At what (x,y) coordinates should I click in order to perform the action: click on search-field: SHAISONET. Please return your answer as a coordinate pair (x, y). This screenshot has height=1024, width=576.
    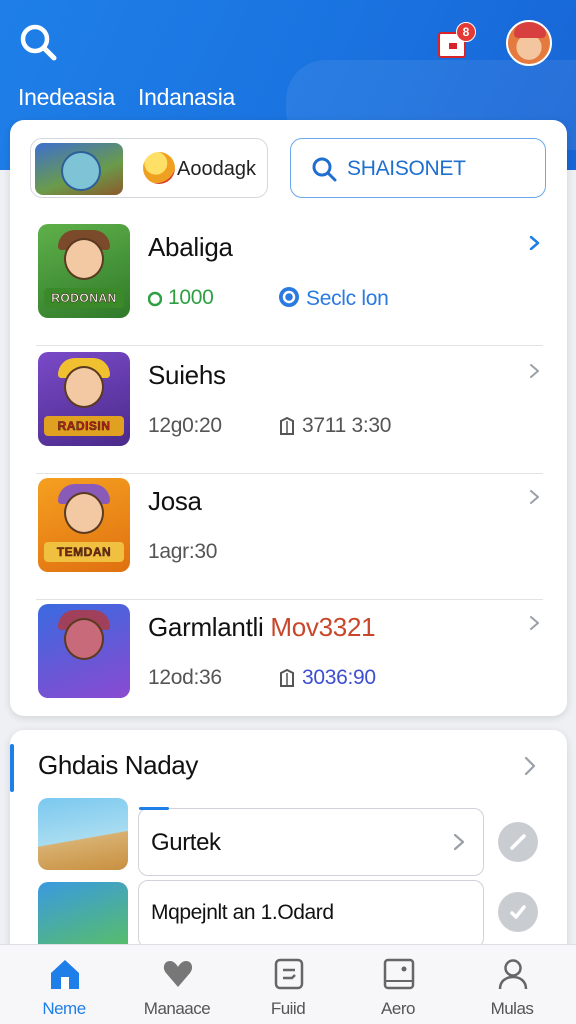
    Looking at the image, I should click on (418, 168).